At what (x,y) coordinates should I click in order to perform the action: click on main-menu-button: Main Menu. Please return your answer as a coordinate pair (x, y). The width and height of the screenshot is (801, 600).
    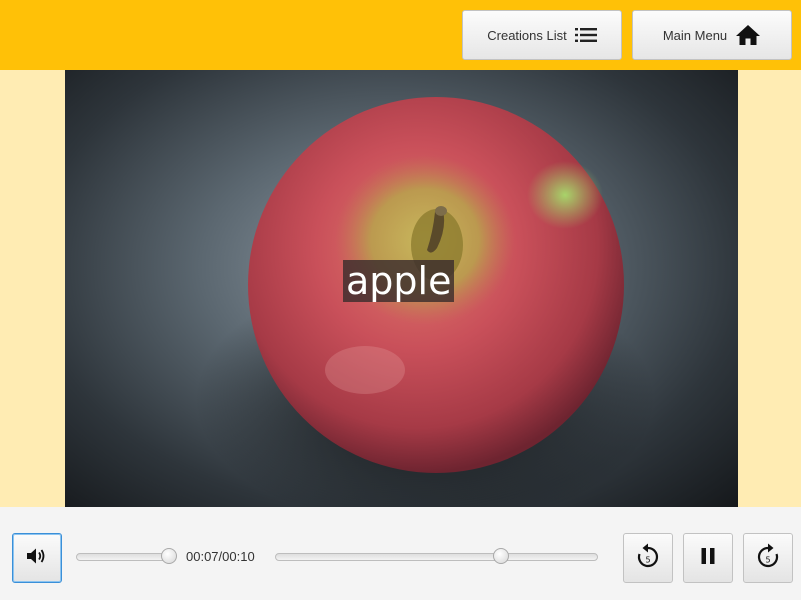
    Looking at the image, I should click on (712, 35).